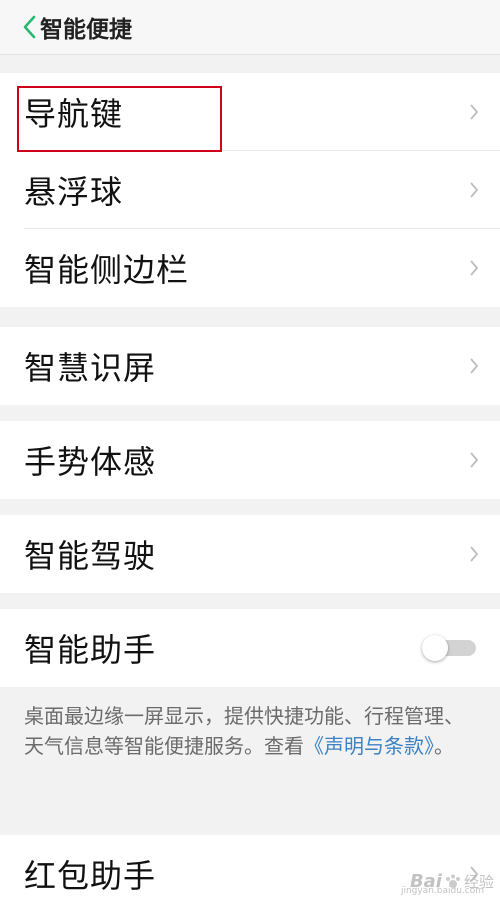 The width and height of the screenshot is (500, 898). I want to click on settings-group-5: 智能助手, so click(250, 648).